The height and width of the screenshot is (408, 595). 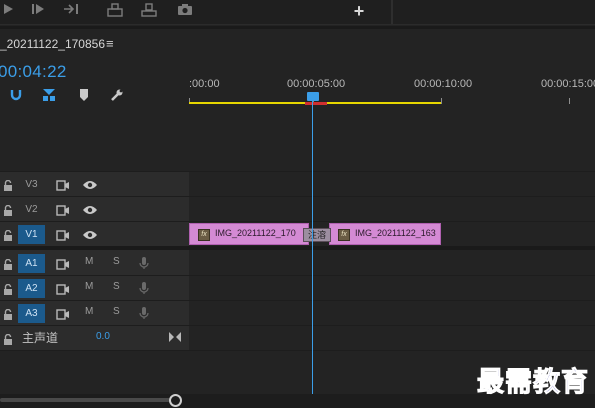 What do you see at coordinates (185, 11) in the screenshot?
I see `camera-icon` at bounding box center [185, 11].